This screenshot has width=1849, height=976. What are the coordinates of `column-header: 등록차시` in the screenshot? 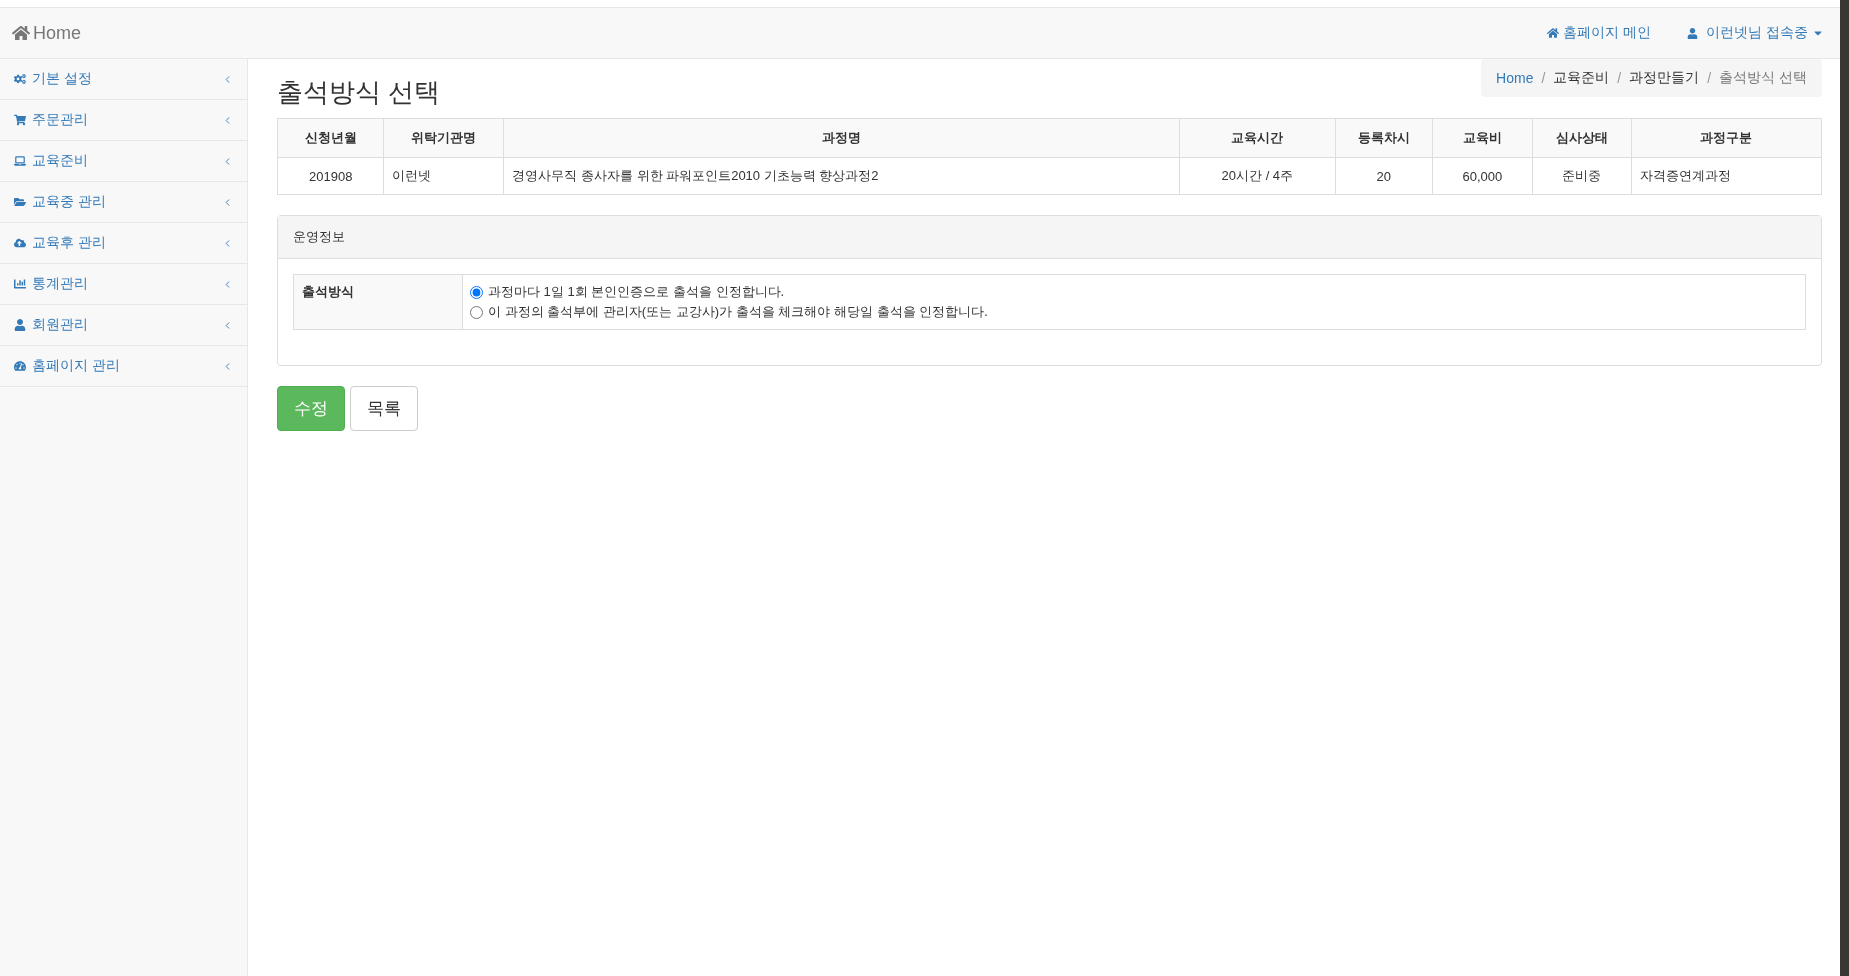 It's located at (1384, 138).